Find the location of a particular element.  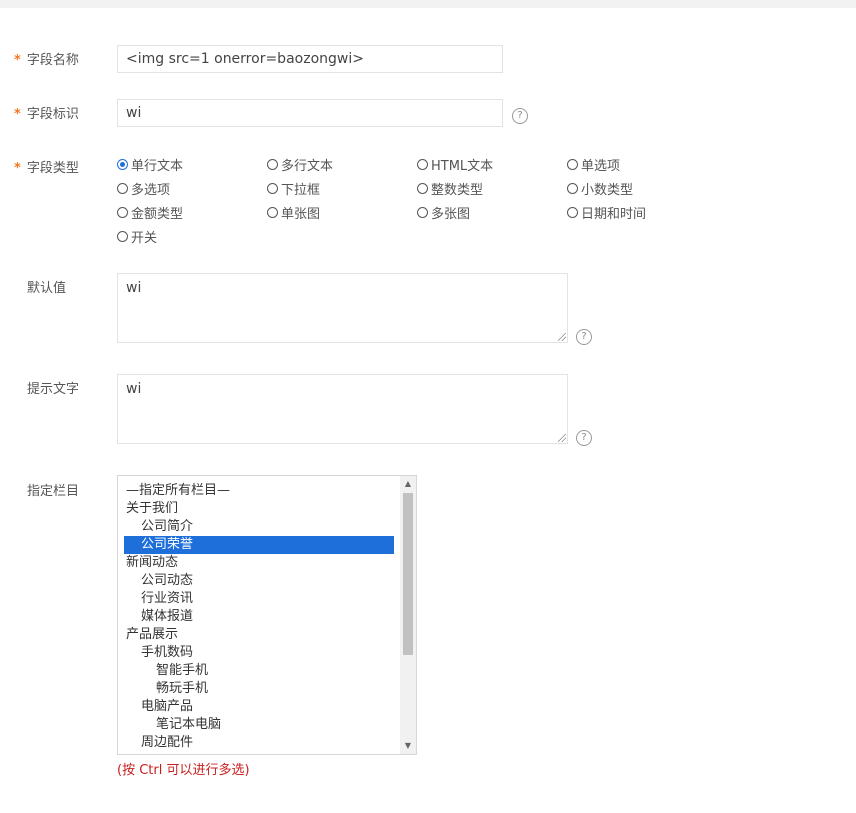

radio-label: 小数类型 is located at coordinates (607, 190).